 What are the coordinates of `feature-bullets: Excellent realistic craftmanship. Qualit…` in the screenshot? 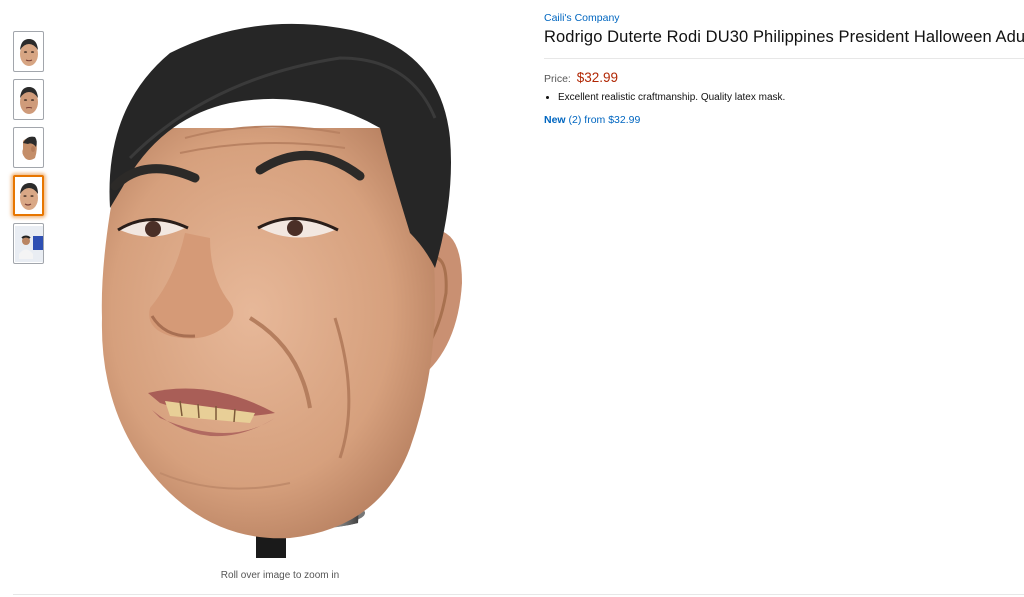 It's located at (784, 97).